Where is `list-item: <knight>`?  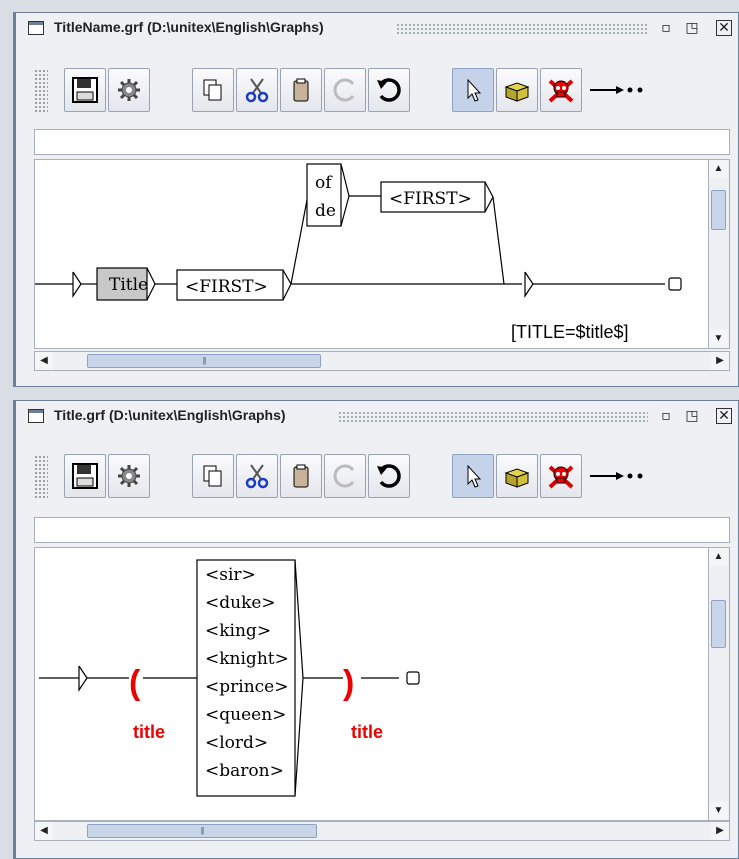
list-item: <knight> is located at coordinates (247, 659).